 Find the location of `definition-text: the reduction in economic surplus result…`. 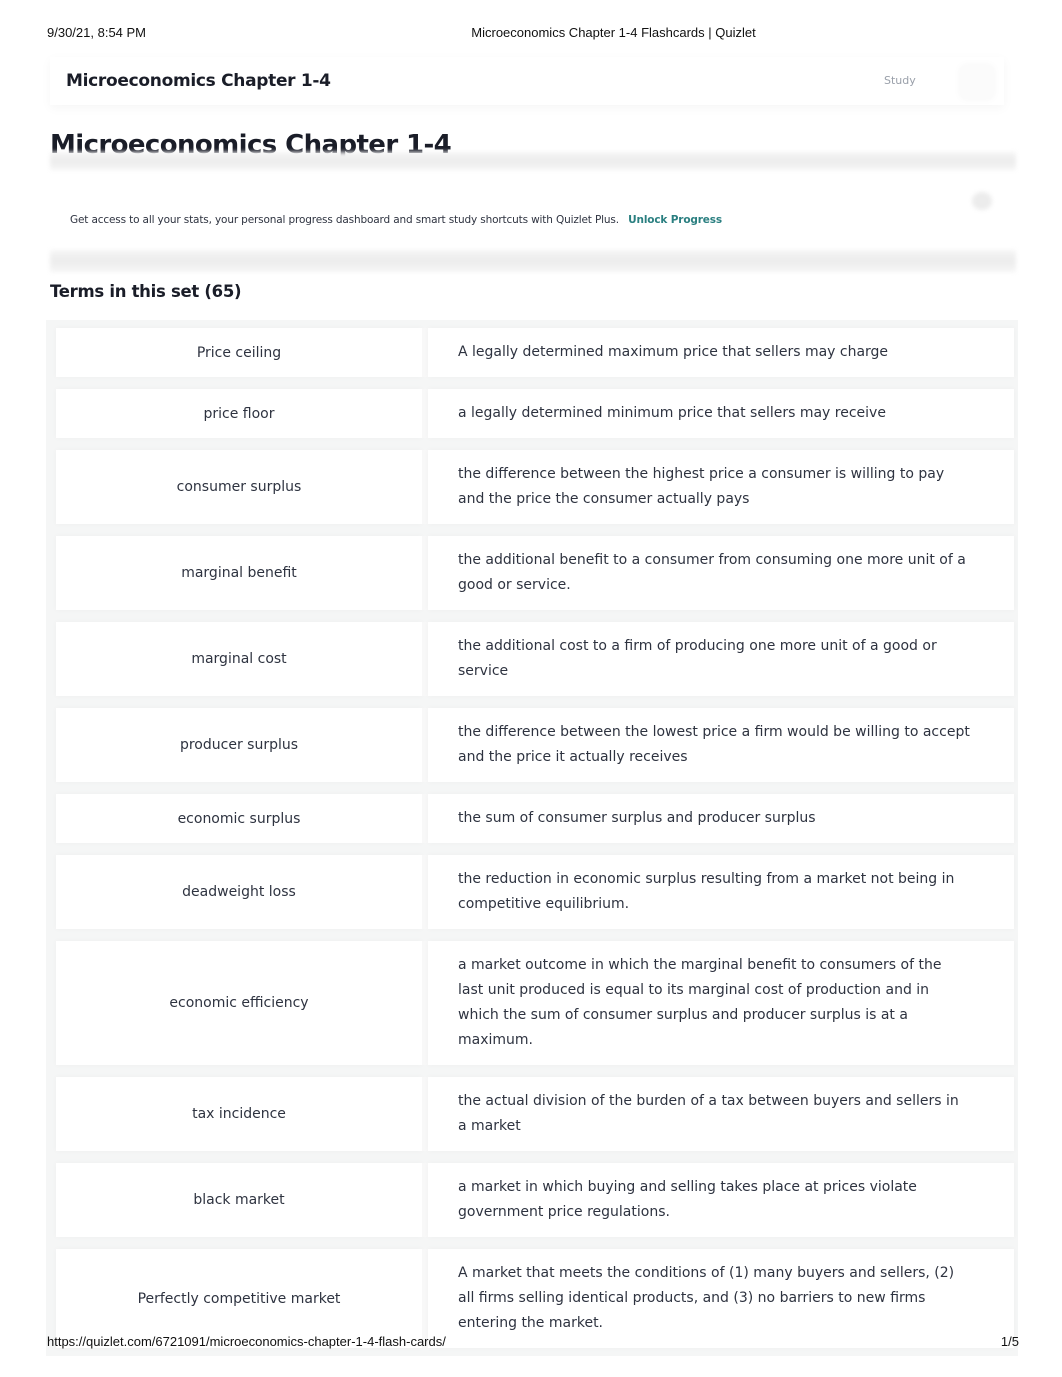

definition-text: the reduction in economic surplus result… is located at coordinates (721, 892).